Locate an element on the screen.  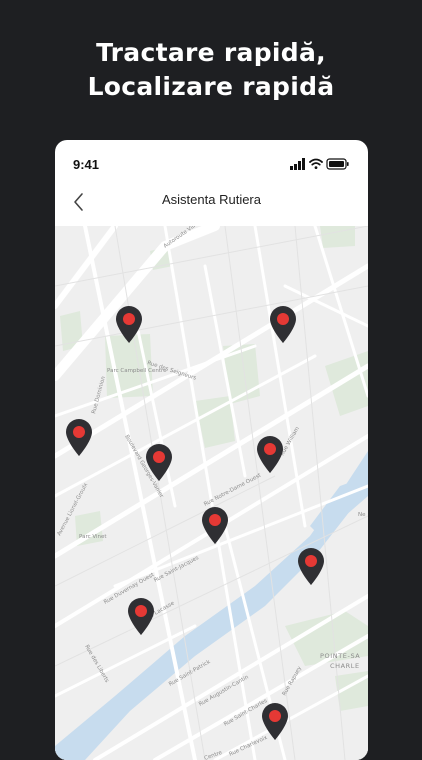
label-parc-vinet: Parc Vinet is located at coordinates (93, 537).